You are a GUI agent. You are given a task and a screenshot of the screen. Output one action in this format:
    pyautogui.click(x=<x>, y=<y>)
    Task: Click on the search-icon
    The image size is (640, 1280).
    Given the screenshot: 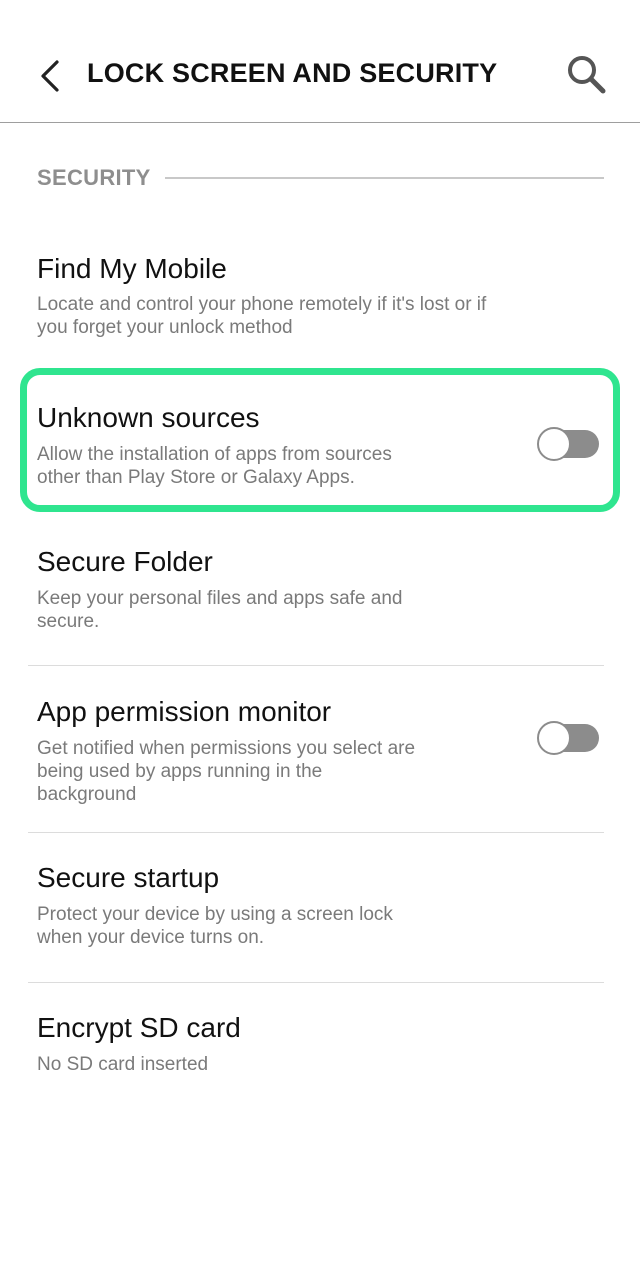 What is the action you would take?
    pyautogui.click(x=587, y=75)
    